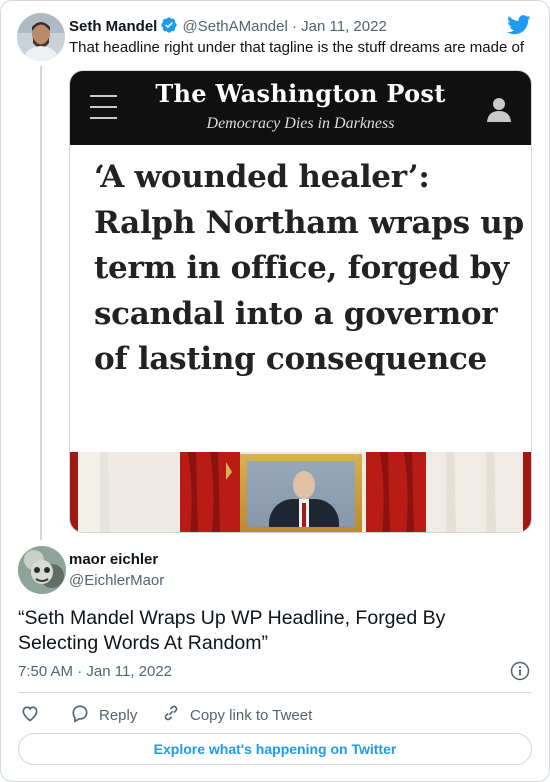 The image size is (550, 782). Describe the element at coordinates (235, 26) in the screenshot. I see `author-handle: @SethAMandel` at that location.